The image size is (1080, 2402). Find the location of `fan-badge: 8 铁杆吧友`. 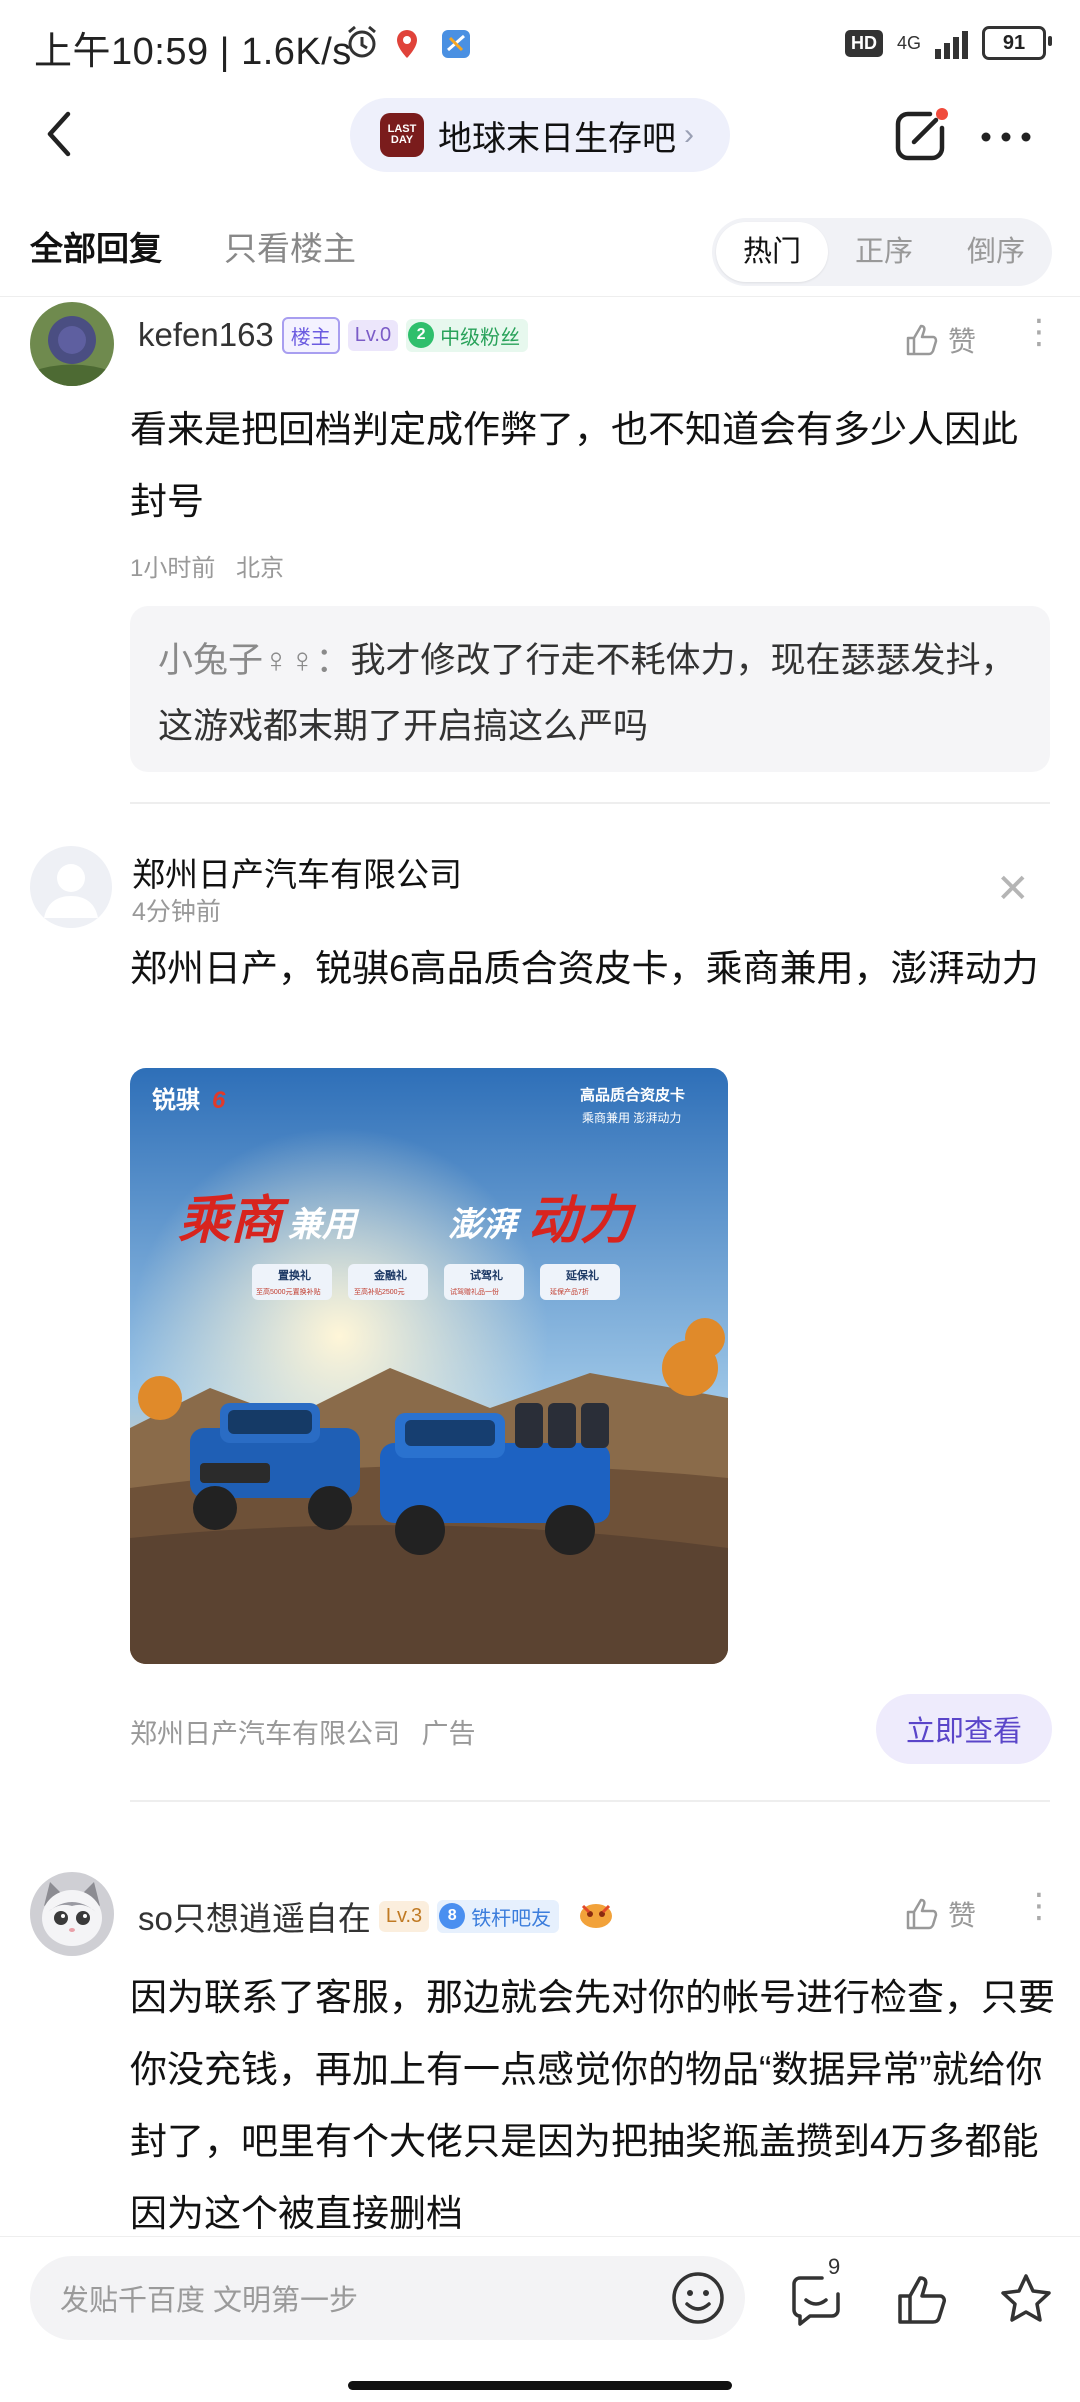

fan-badge: 8 铁杆吧友 is located at coordinates (498, 1916).